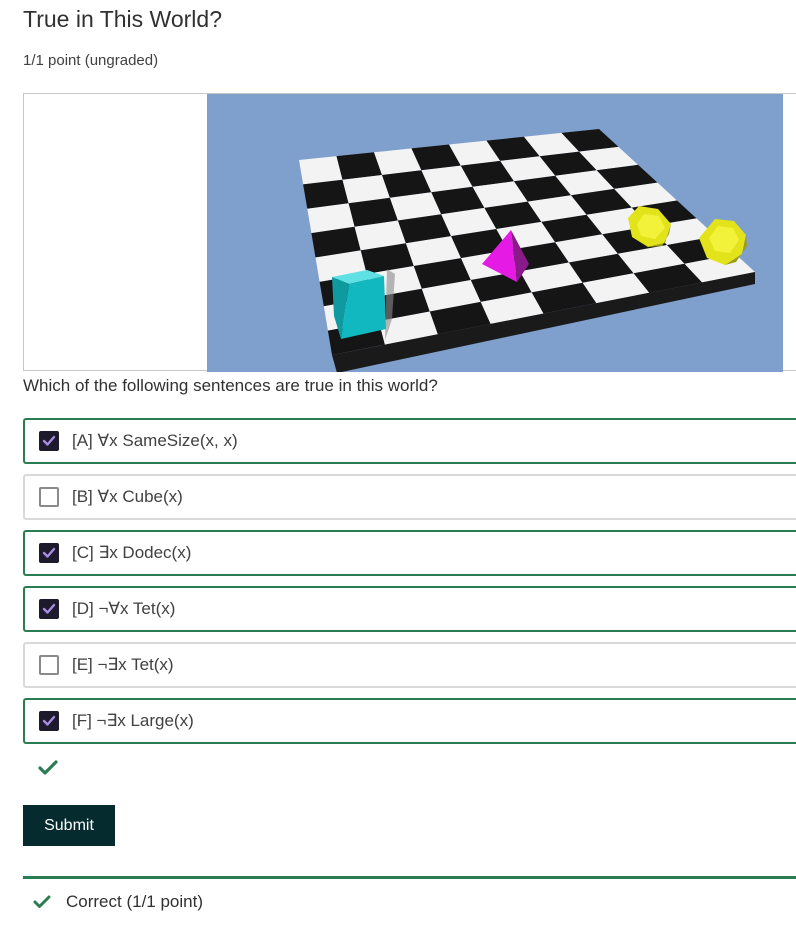  I want to click on choice-label: [A] ∀x SameSize(x, x), so click(155, 440).